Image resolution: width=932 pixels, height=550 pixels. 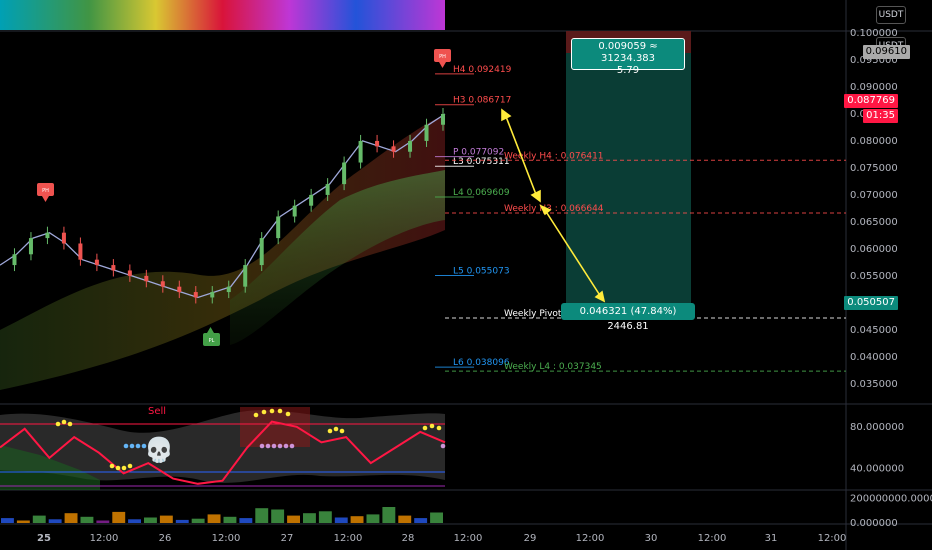 I want to click on volume-tick: 0.000000, so click(x=874, y=523).